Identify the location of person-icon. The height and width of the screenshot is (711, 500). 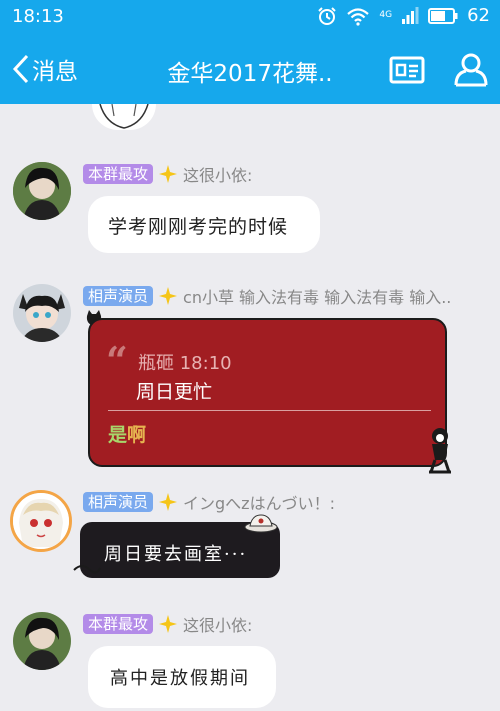
(471, 70).